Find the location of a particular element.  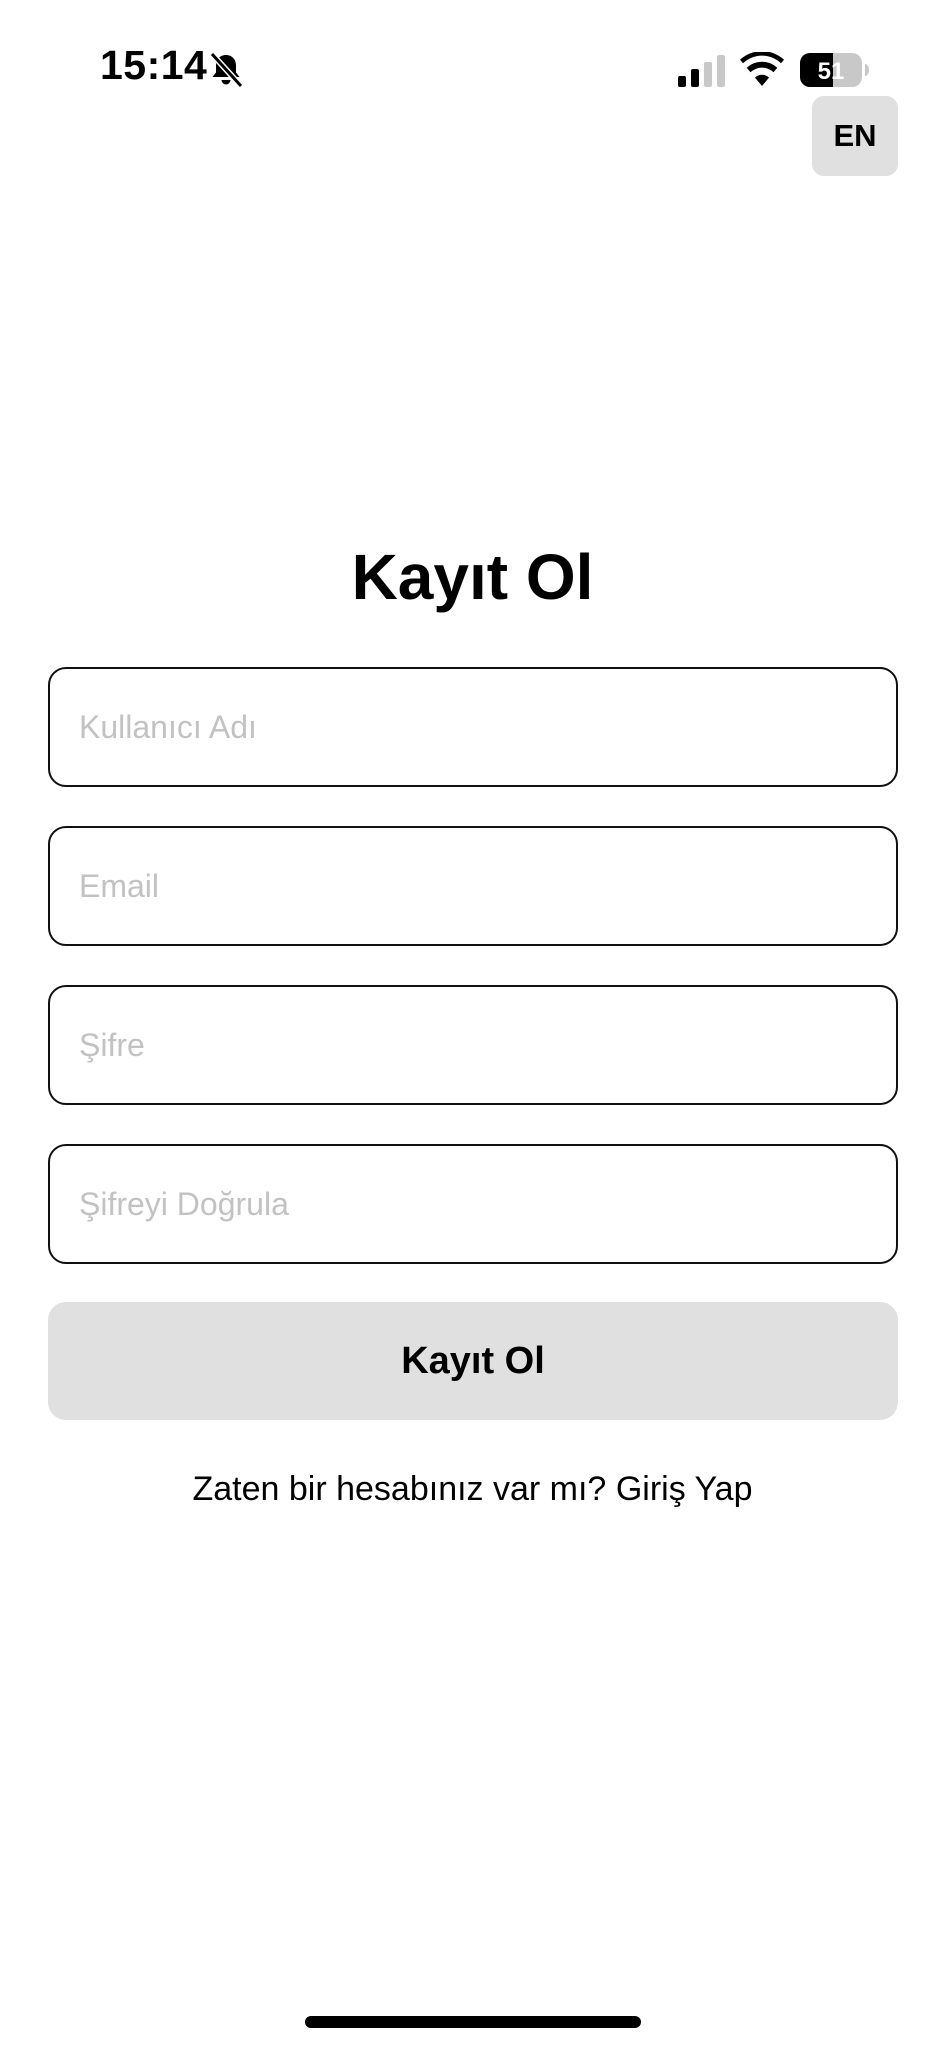

email-input is located at coordinates (473, 886).